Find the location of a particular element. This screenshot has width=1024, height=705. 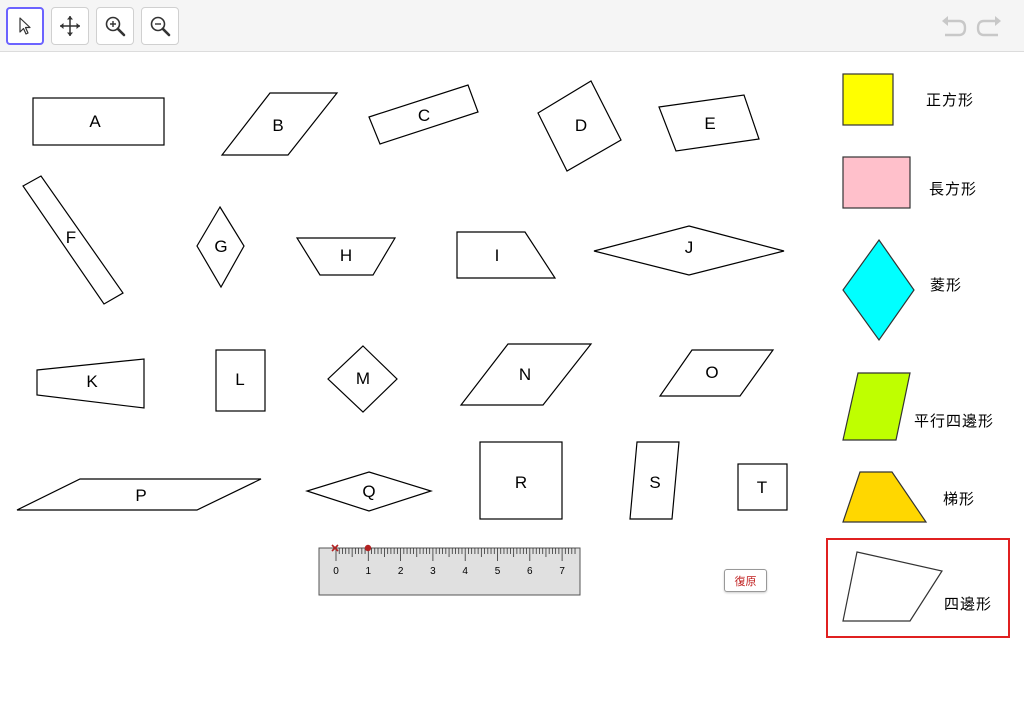

shape-c-label: C is located at coordinates (424, 115).